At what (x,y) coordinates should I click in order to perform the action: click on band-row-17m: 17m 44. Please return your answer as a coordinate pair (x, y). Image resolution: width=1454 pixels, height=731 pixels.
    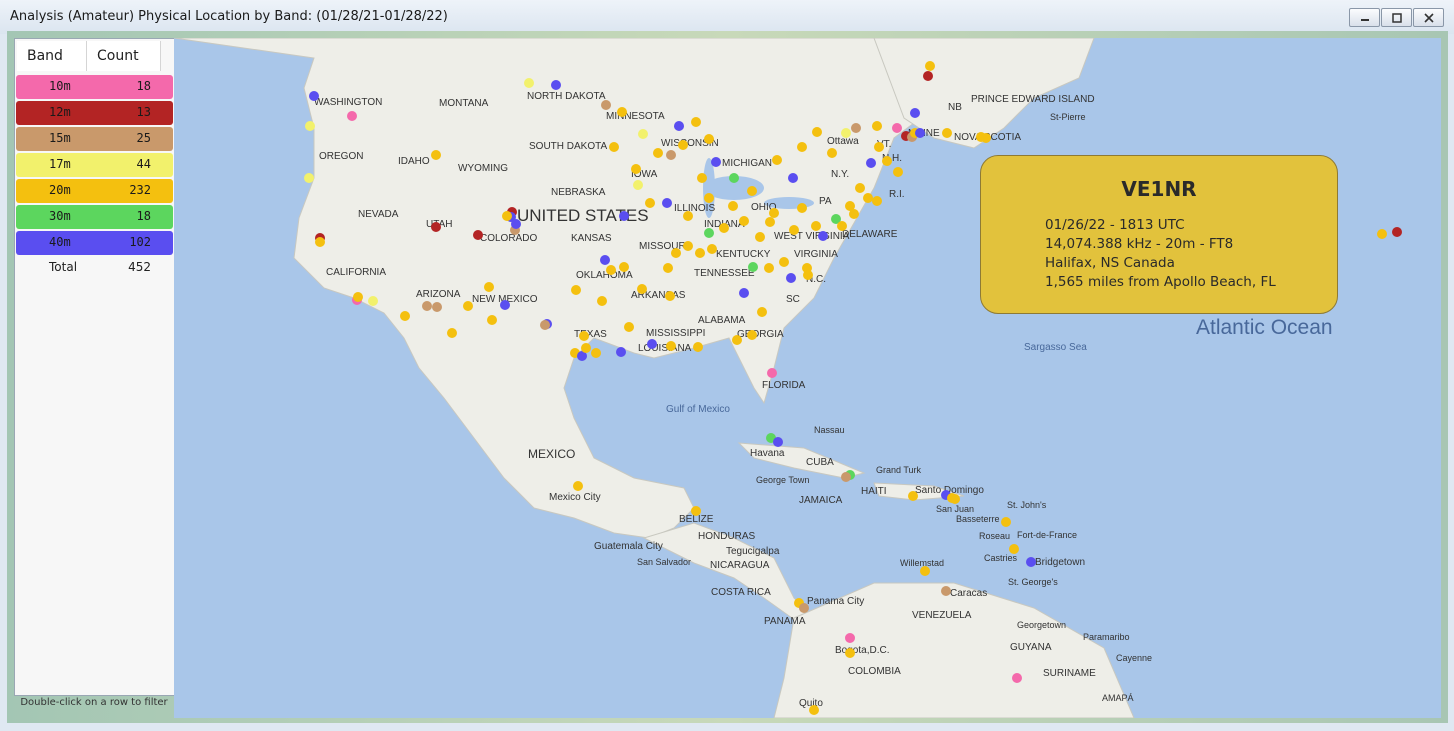
    Looking at the image, I should click on (94, 165).